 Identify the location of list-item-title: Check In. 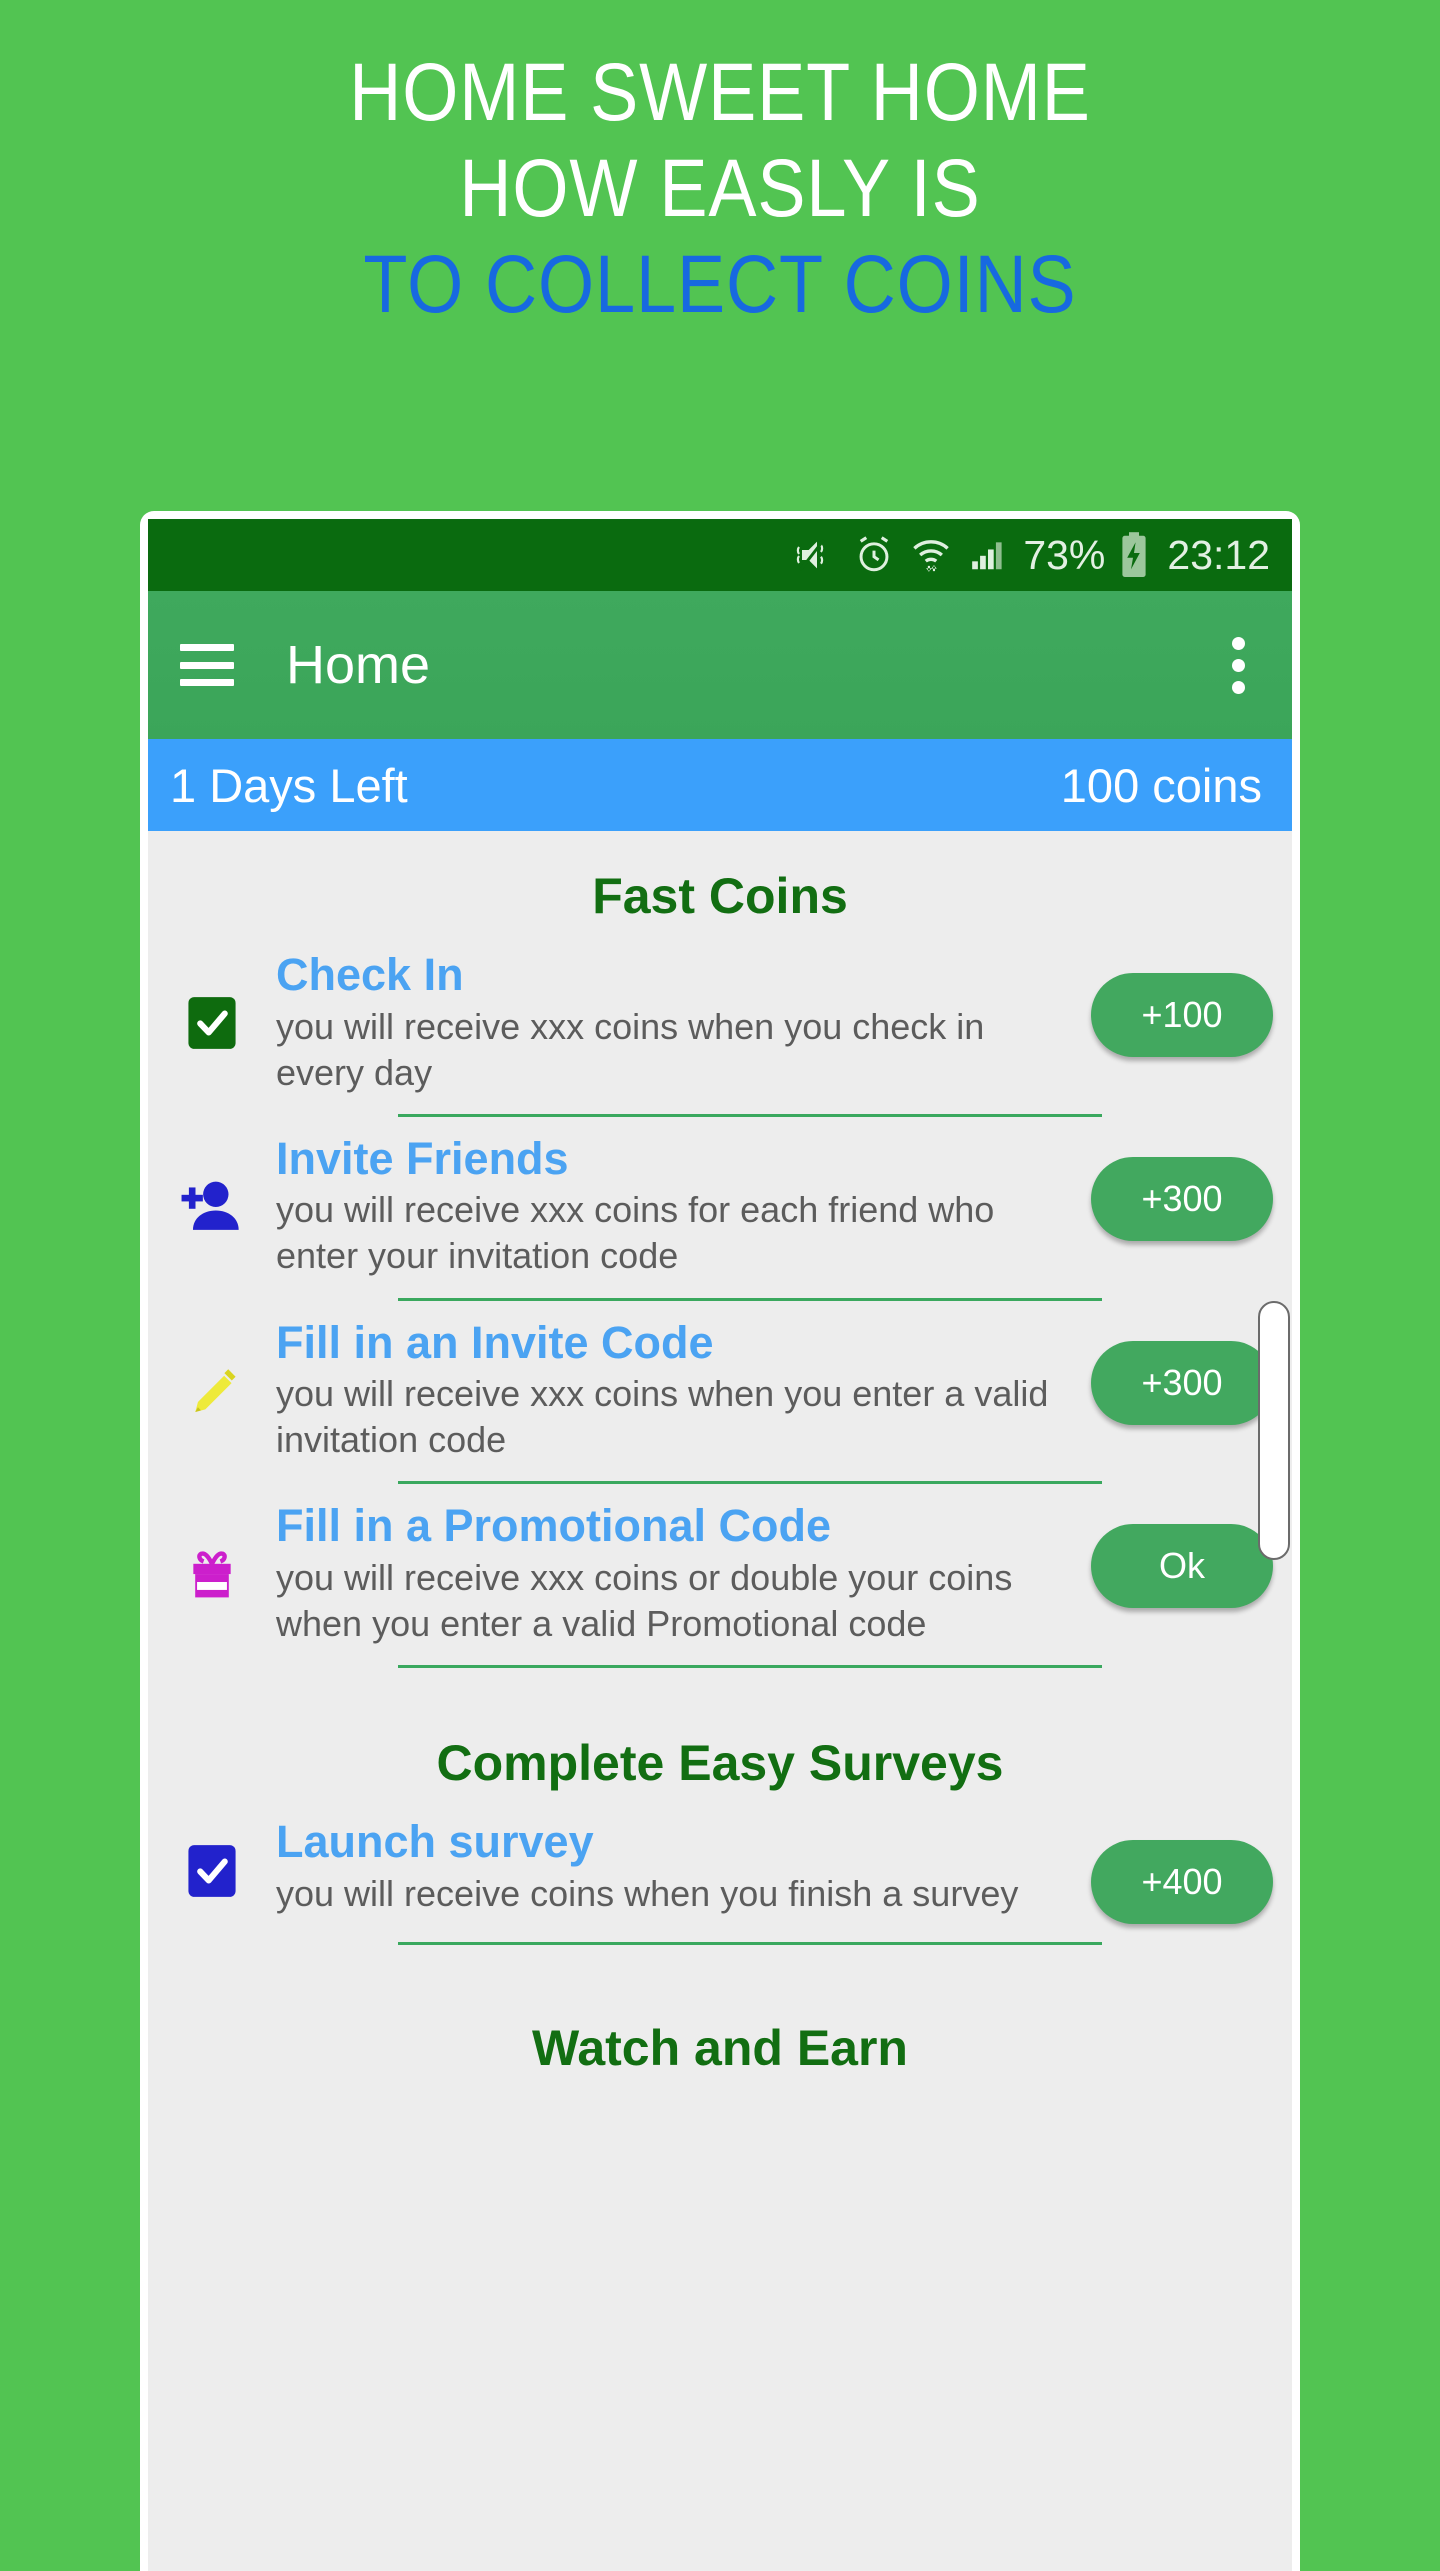
(370, 974).